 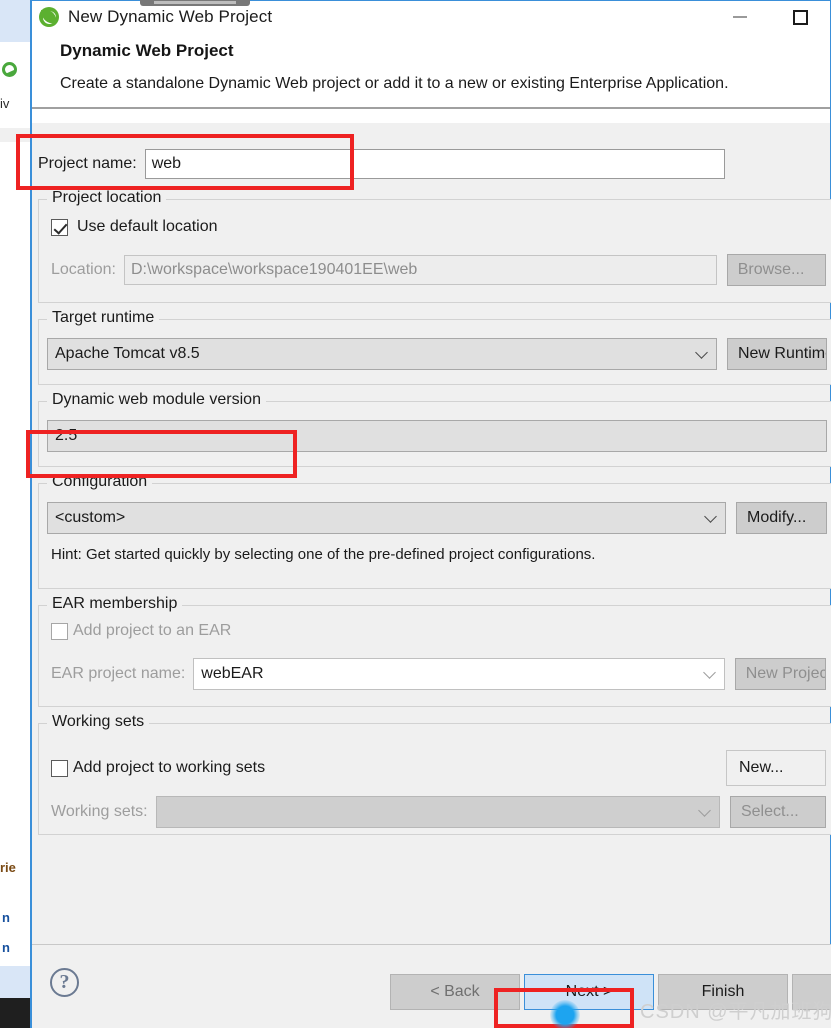 What do you see at coordinates (589, 992) in the screenshot?
I see `next-button: Next >` at bounding box center [589, 992].